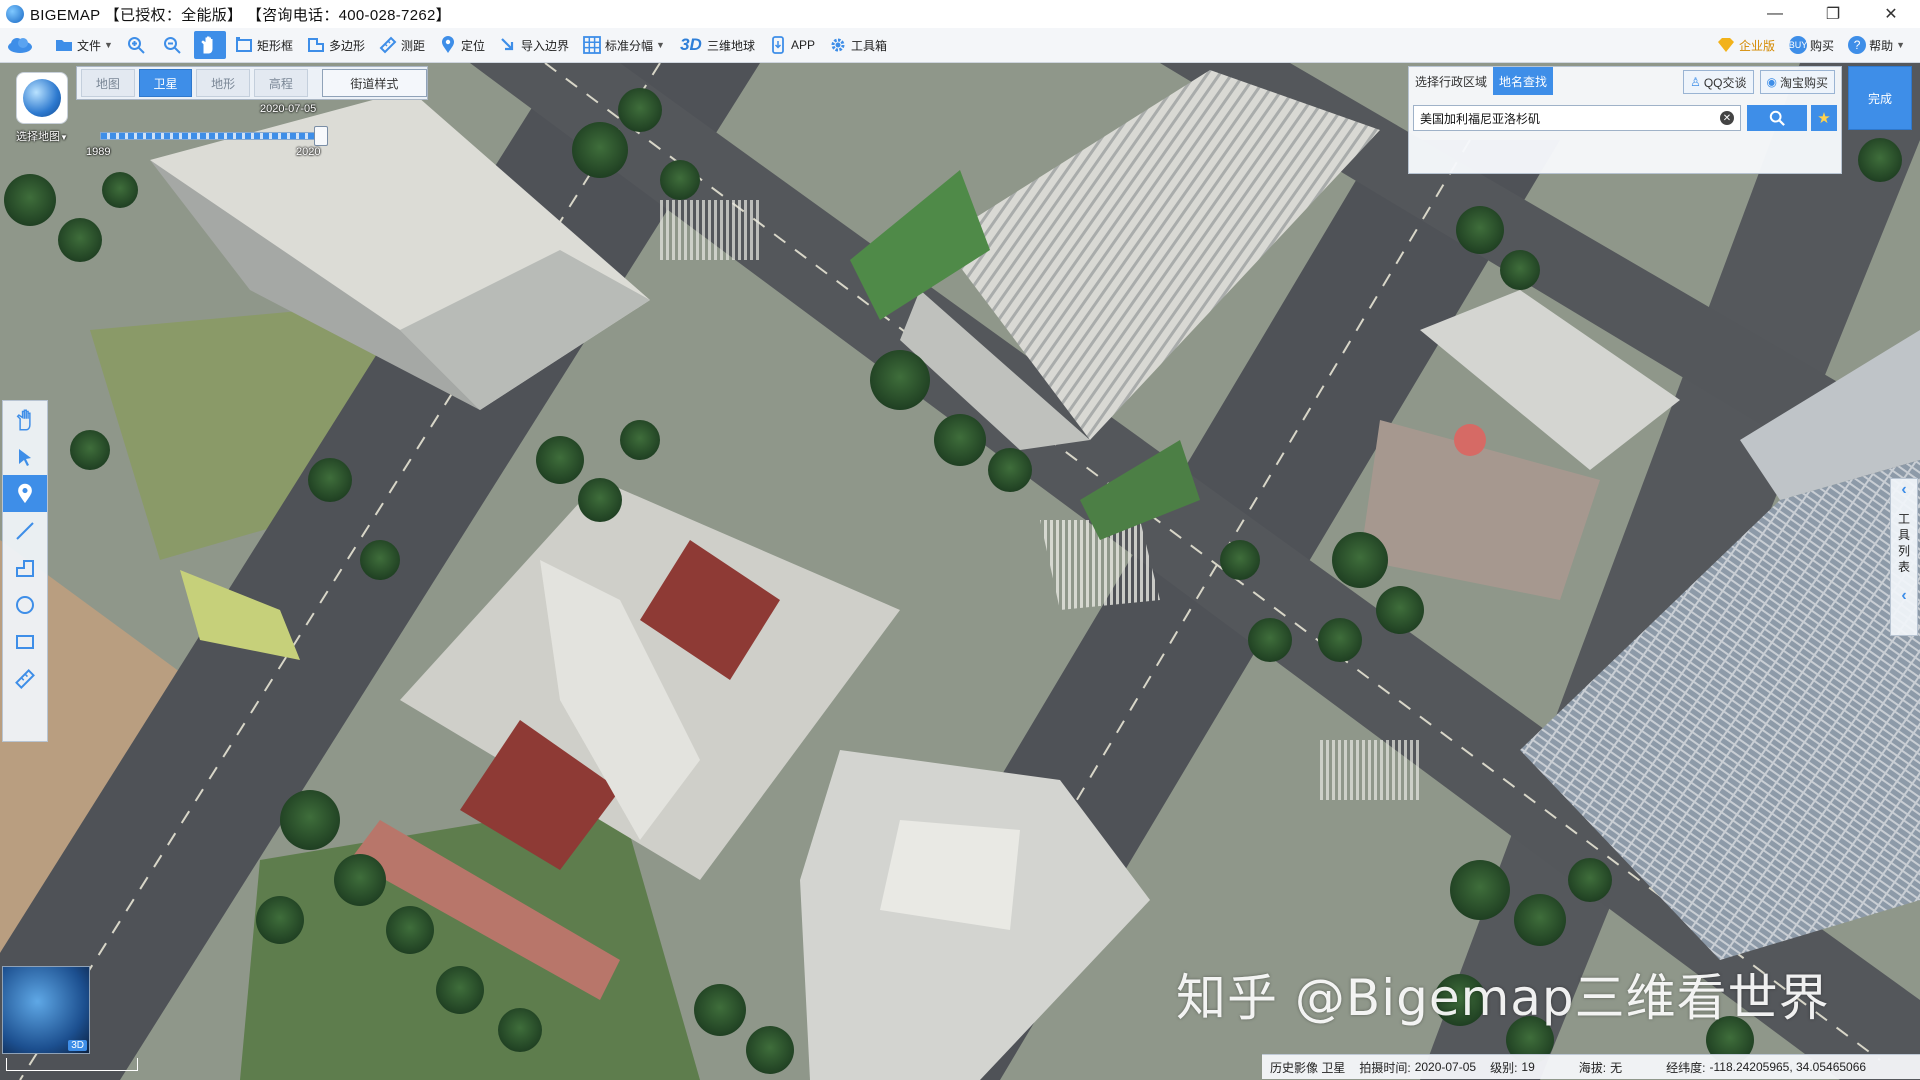 The image size is (1920, 1080). Describe the element at coordinates (209, 45) in the screenshot. I see `pan-button` at that location.